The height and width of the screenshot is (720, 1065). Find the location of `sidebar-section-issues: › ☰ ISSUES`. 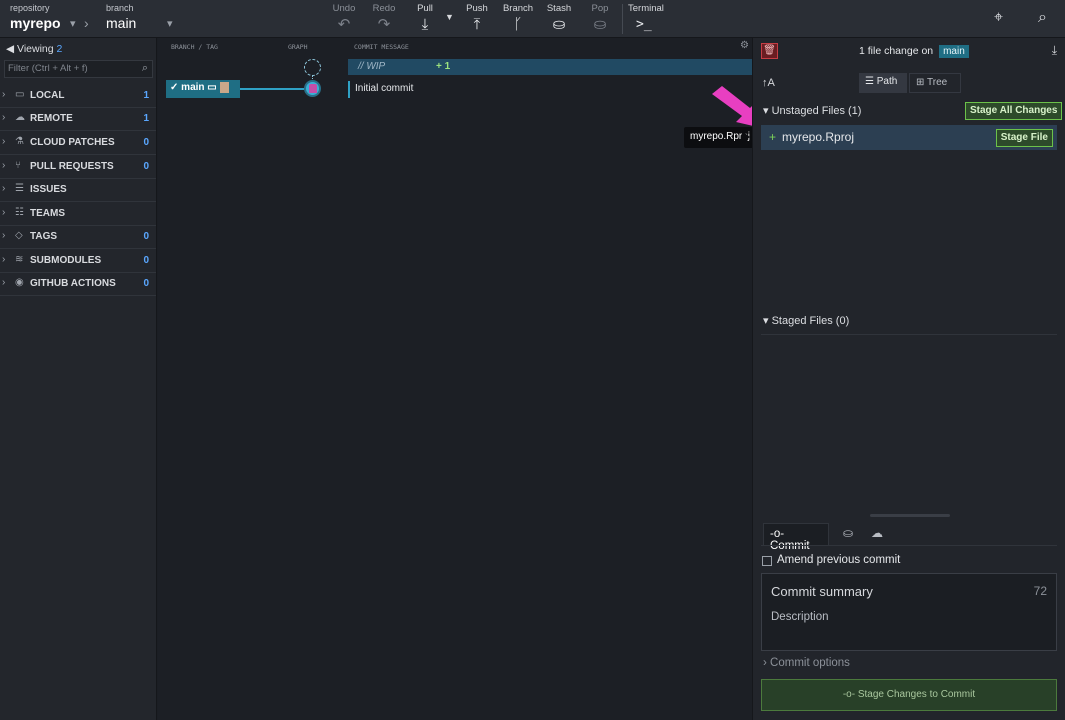

sidebar-section-issues: › ☰ ISSUES is located at coordinates (78, 190).